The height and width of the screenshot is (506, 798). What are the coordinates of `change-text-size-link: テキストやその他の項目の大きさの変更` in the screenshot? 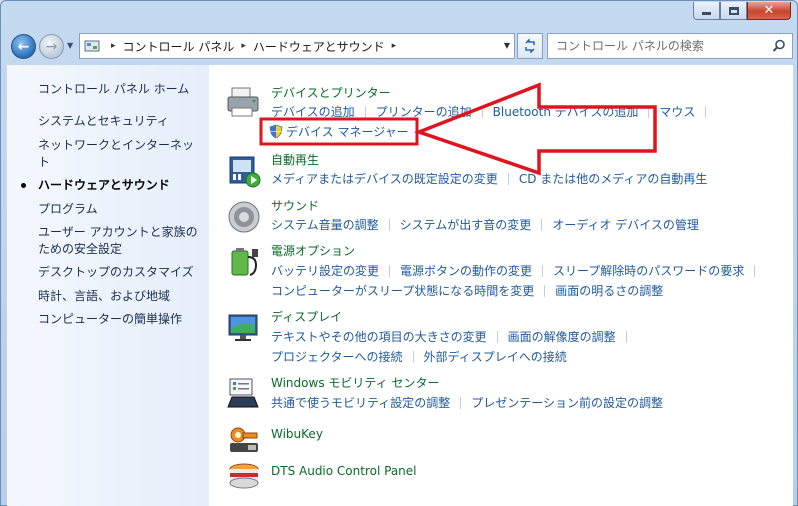 It's located at (379, 336).